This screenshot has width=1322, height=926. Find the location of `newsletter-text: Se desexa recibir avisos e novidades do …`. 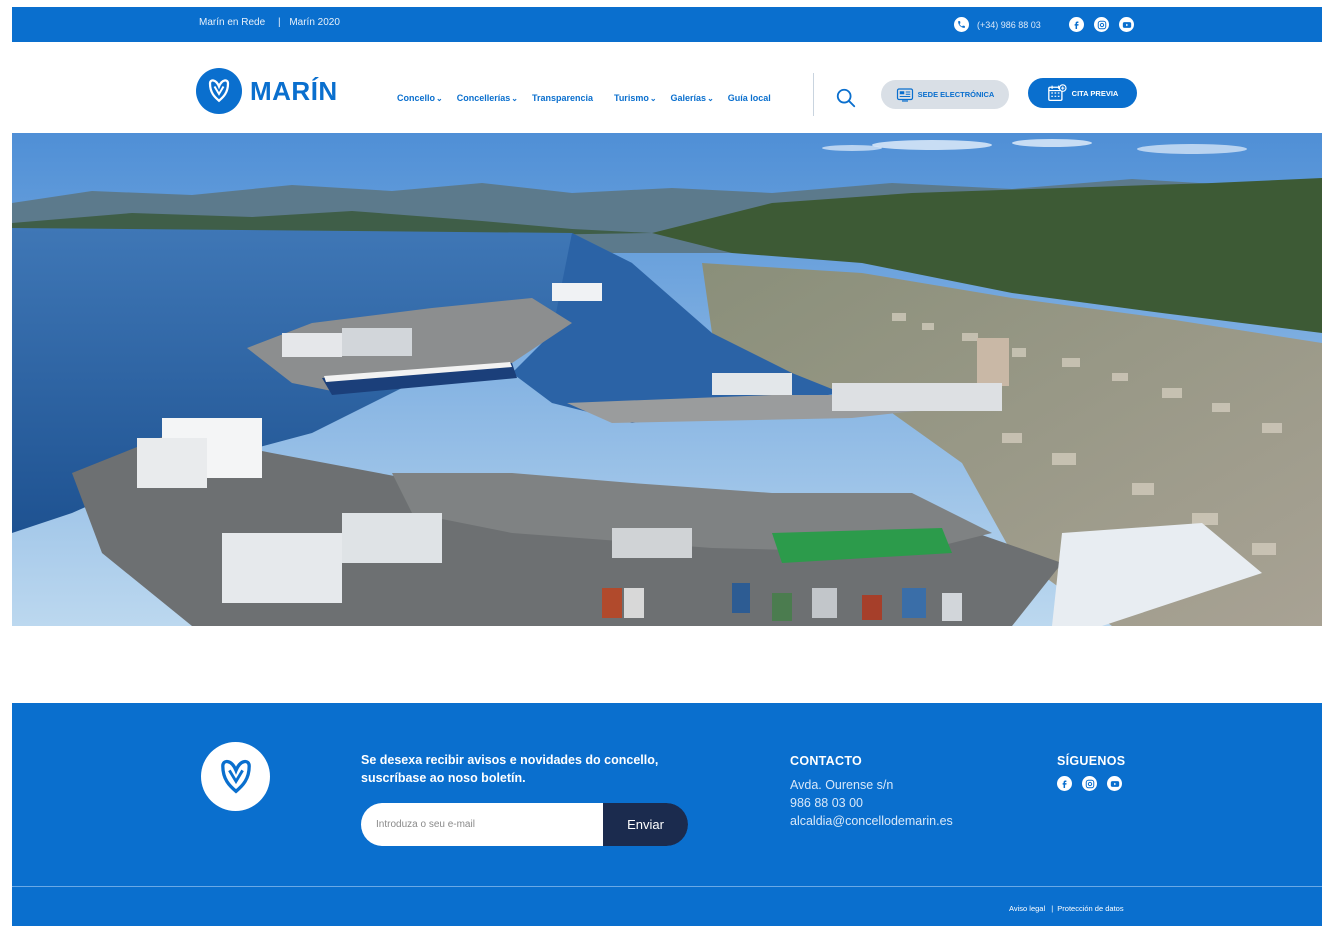

newsletter-text: Se desexa recibir avisos e novidades do … is located at coordinates (510, 769).